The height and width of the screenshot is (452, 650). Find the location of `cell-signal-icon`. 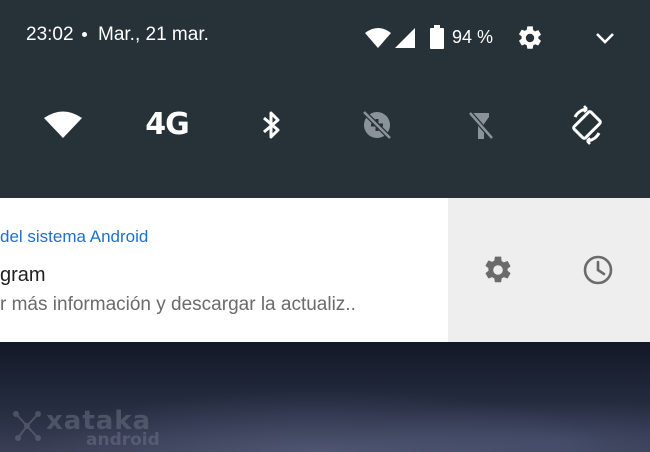

cell-signal-icon is located at coordinates (405, 38).